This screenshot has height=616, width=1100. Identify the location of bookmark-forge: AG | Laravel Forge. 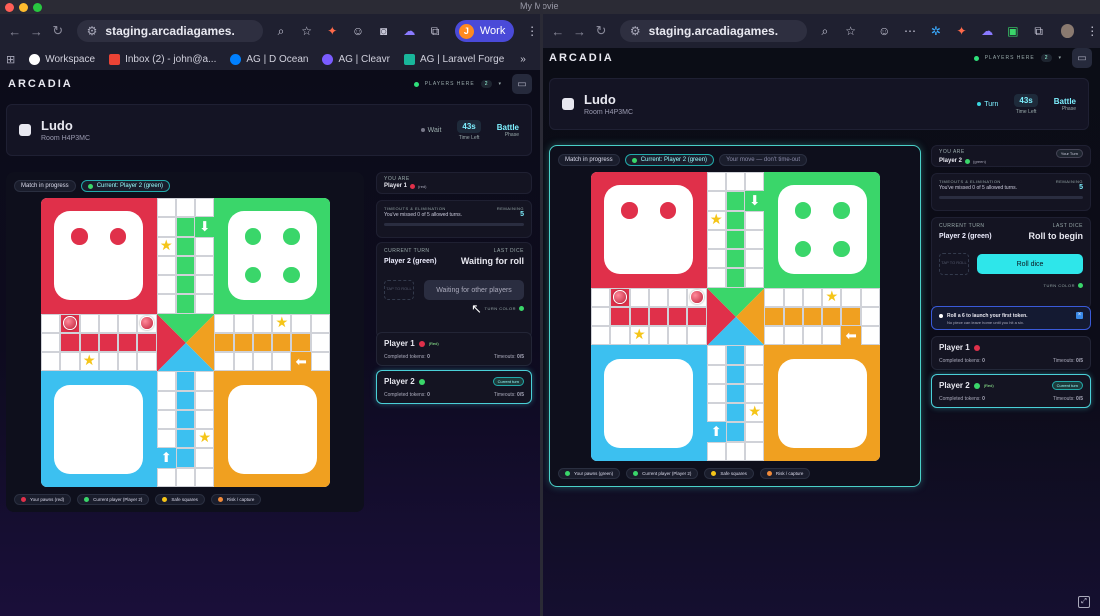
(453, 59).